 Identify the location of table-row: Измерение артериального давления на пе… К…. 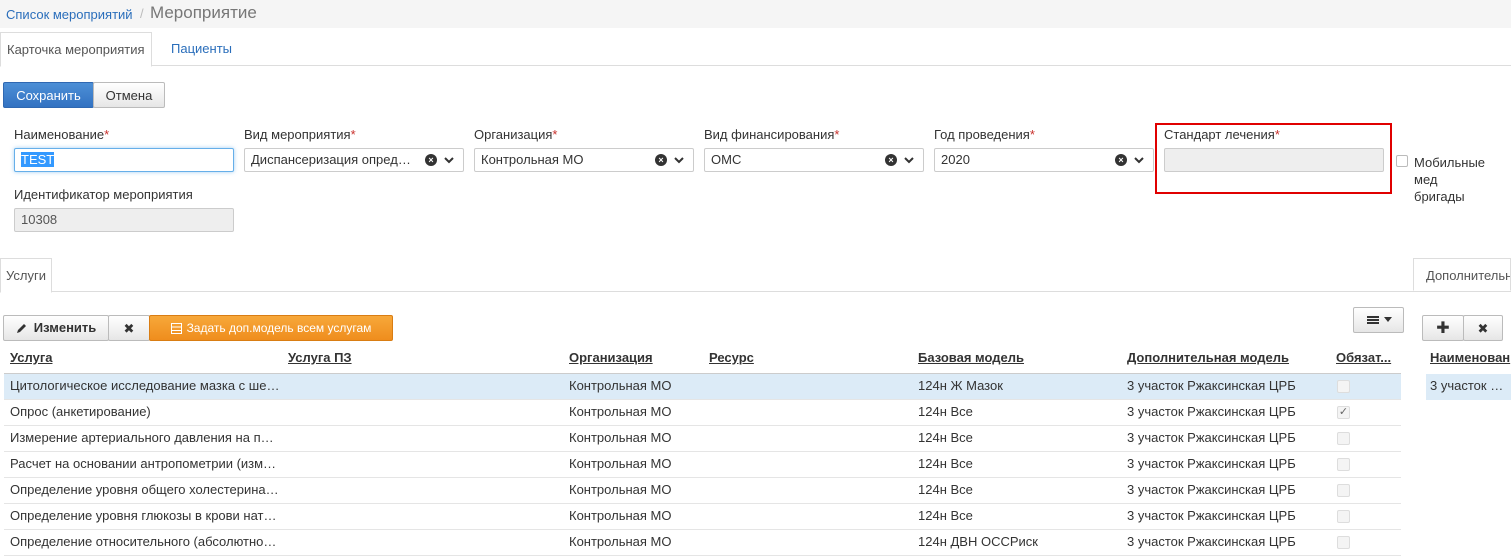
(702, 439).